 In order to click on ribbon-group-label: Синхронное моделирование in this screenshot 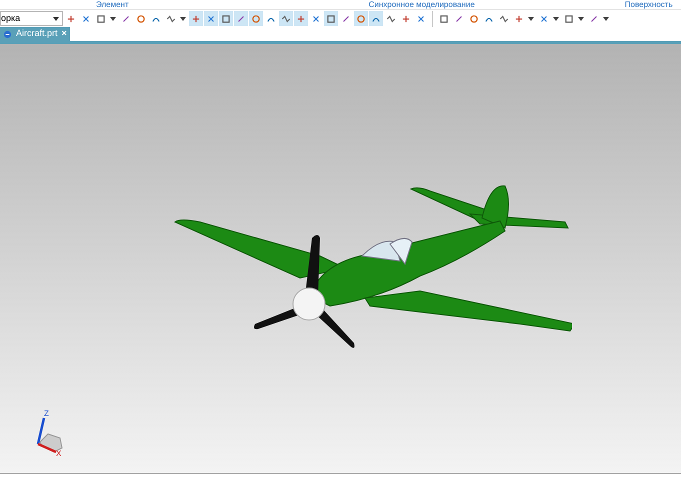, I will do `click(421, 4)`.